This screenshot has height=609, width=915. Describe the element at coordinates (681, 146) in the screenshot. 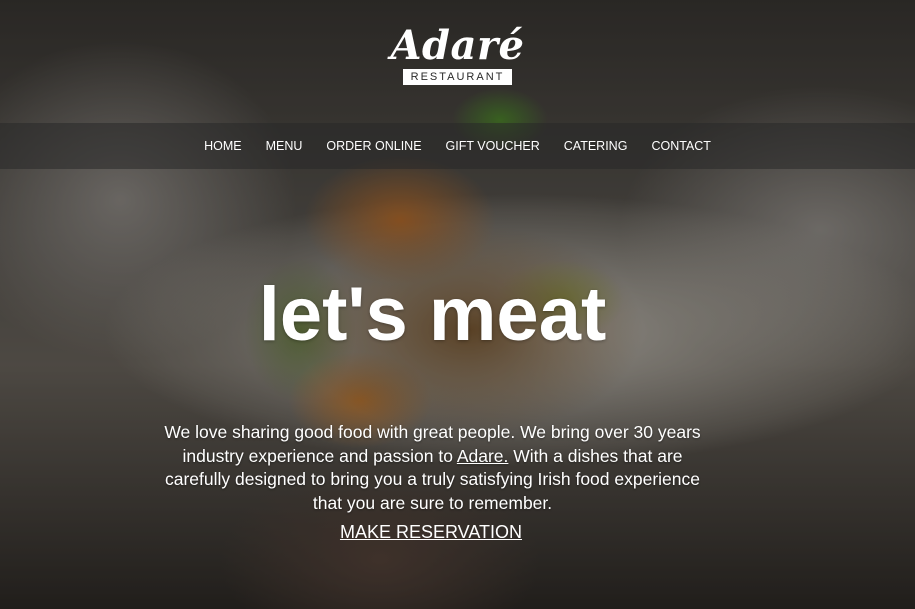

I see `nav-item-contact: CONTACT` at that location.